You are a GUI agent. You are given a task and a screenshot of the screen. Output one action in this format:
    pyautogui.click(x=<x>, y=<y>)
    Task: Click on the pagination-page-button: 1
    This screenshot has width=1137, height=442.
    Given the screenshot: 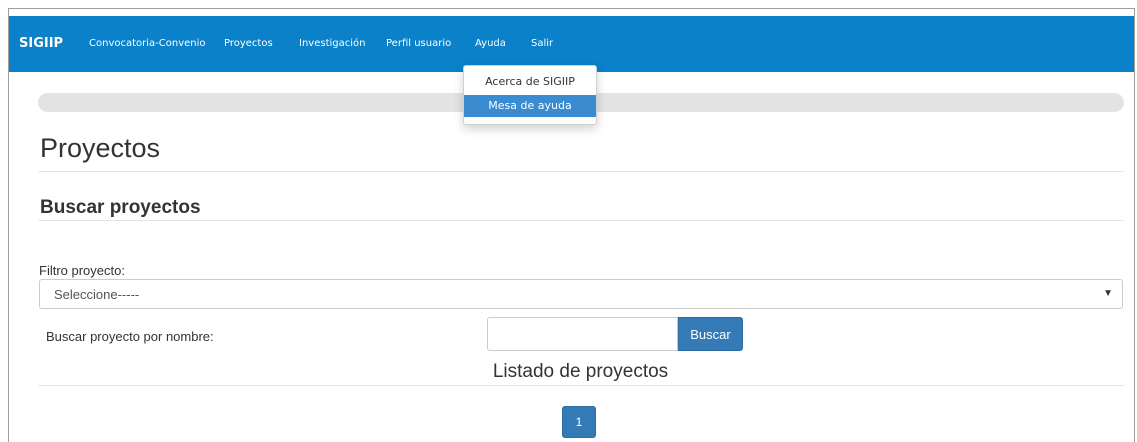 What is the action you would take?
    pyautogui.click(x=579, y=422)
    